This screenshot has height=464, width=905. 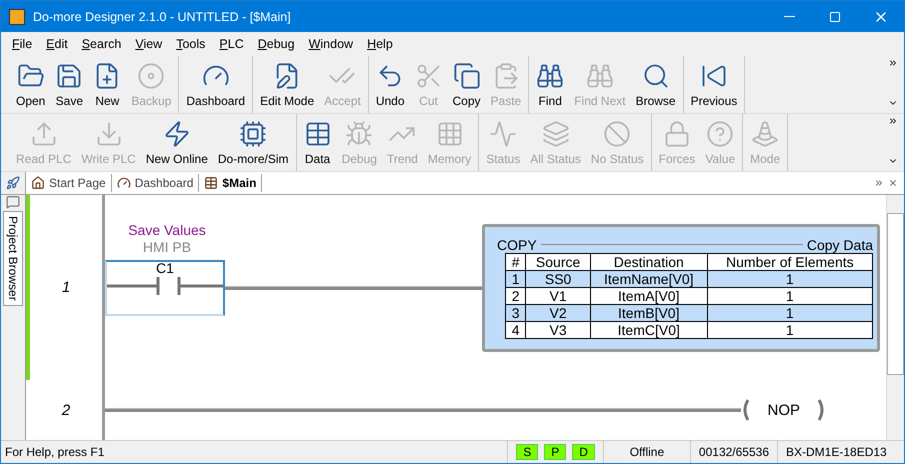 I want to click on column-header: Number of Elements, so click(x=789, y=261).